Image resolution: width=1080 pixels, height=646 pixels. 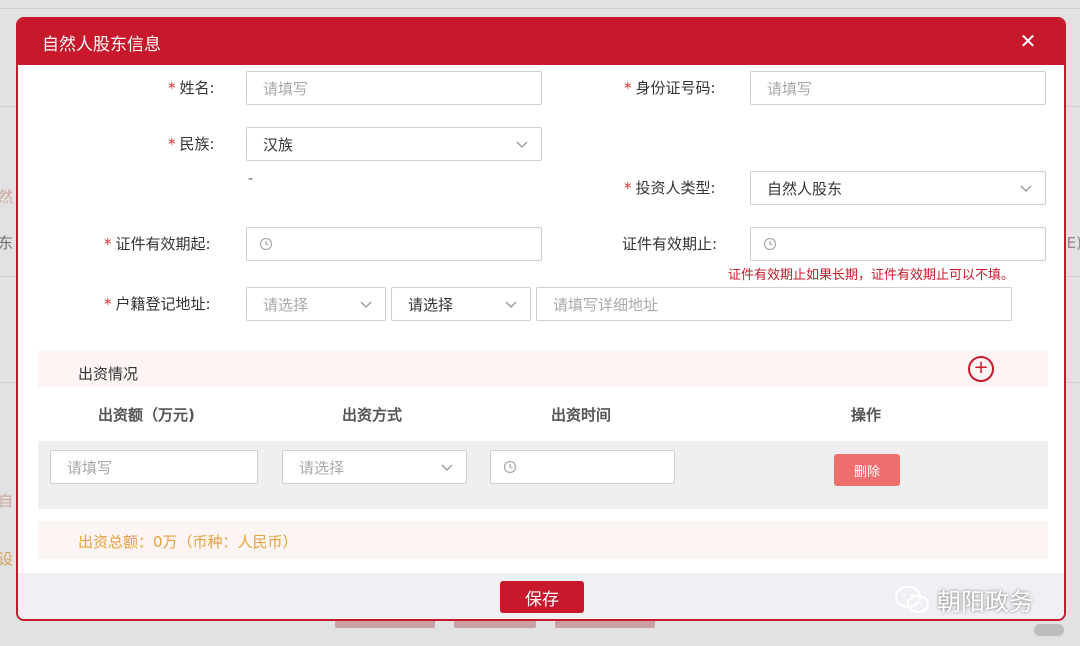 I want to click on valid-from-date-input, so click(x=394, y=244).